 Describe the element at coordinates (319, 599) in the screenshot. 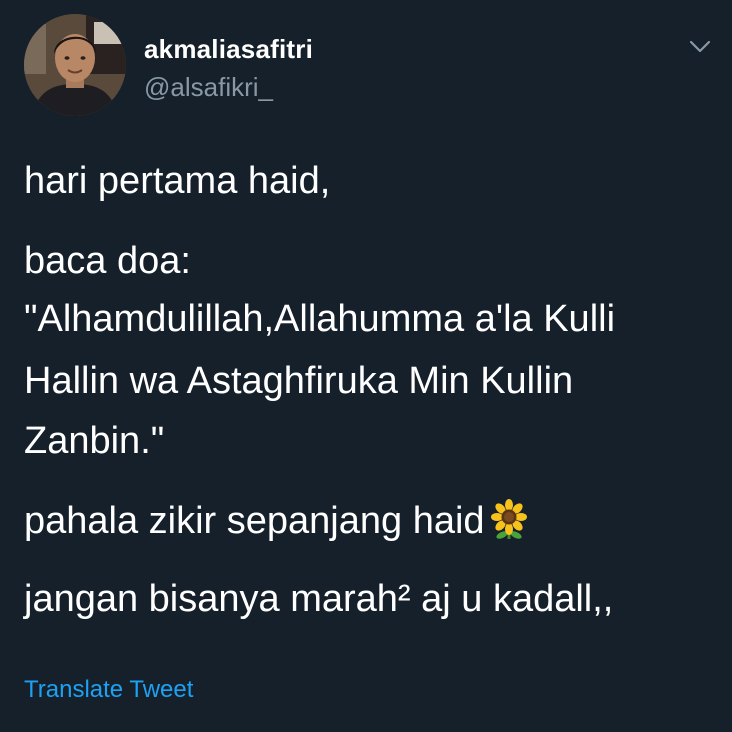

I see `tweet-text-line: jangan bisanya marah² aj u kadall,,` at that location.